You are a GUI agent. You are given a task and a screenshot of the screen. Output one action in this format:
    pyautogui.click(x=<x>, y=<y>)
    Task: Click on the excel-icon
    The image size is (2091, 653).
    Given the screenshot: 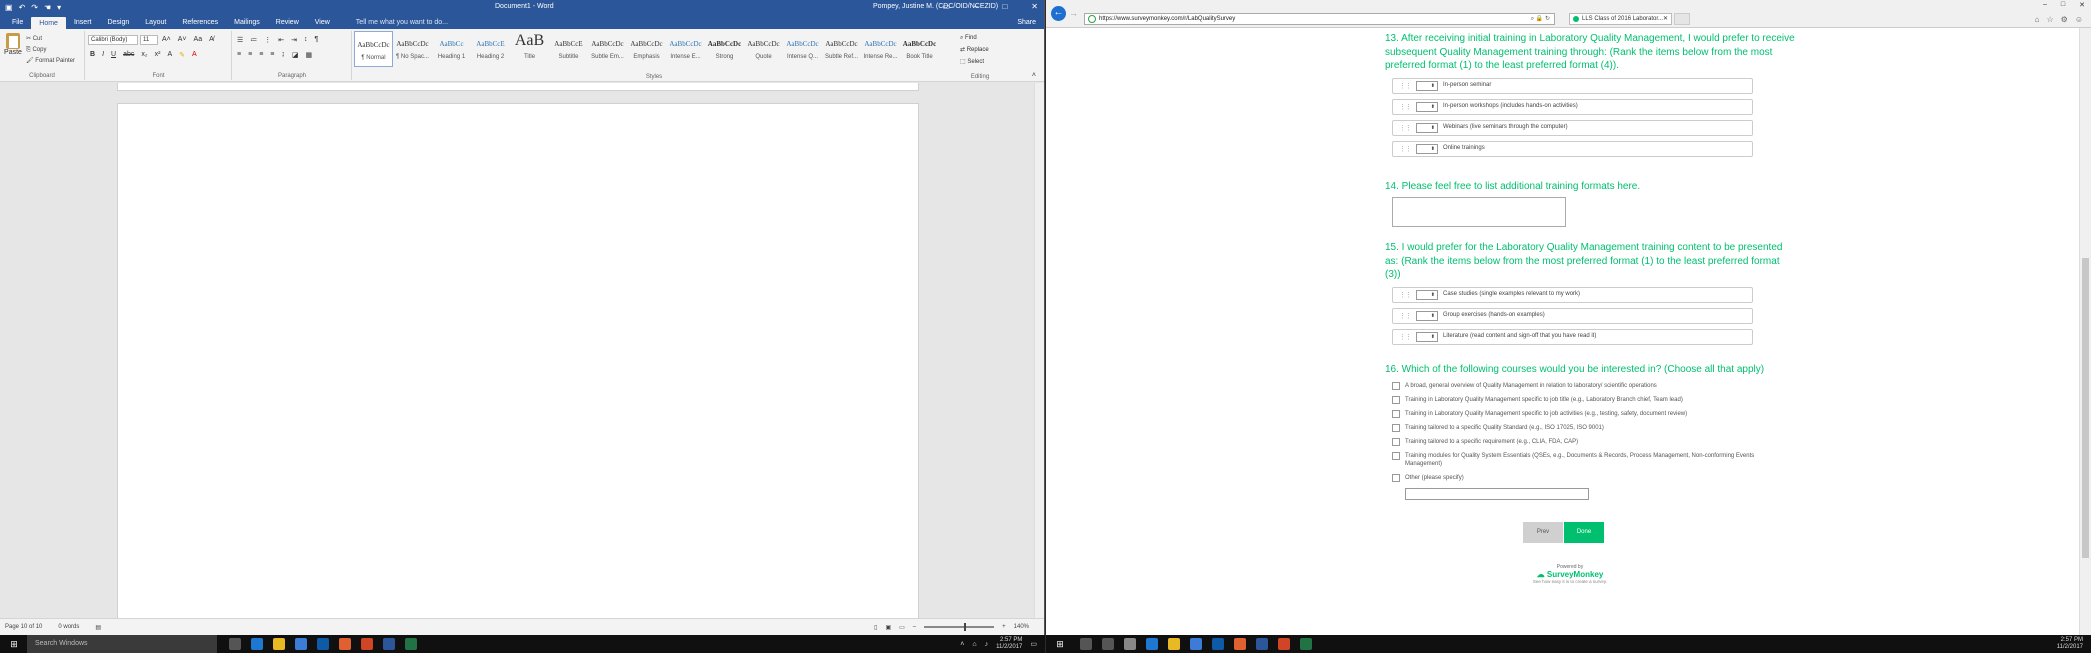 What is the action you would take?
    pyautogui.click(x=411, y=644)
    